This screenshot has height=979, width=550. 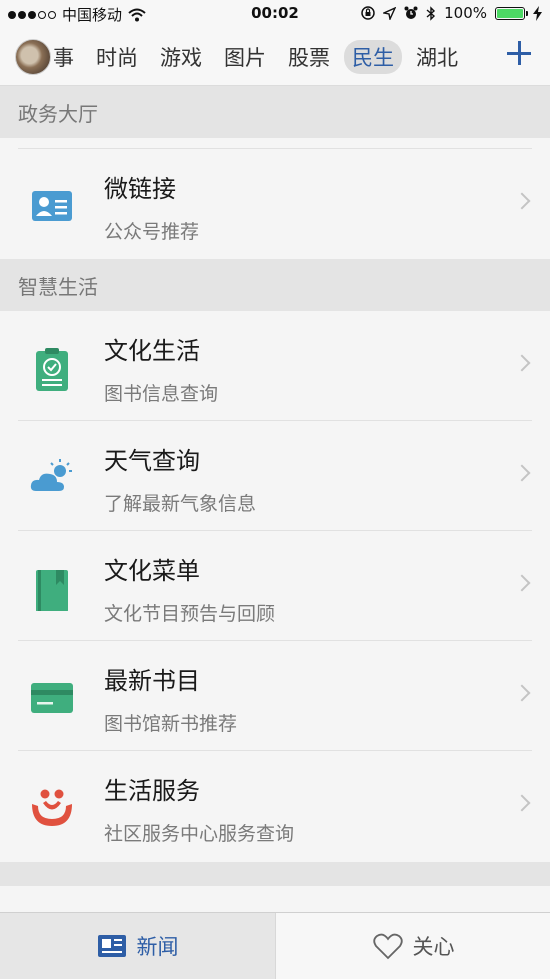 What do you see at coordinates (368, 13) in the screenshot?
I see `rotation-lock-icon` at bounding box center [368, 13].